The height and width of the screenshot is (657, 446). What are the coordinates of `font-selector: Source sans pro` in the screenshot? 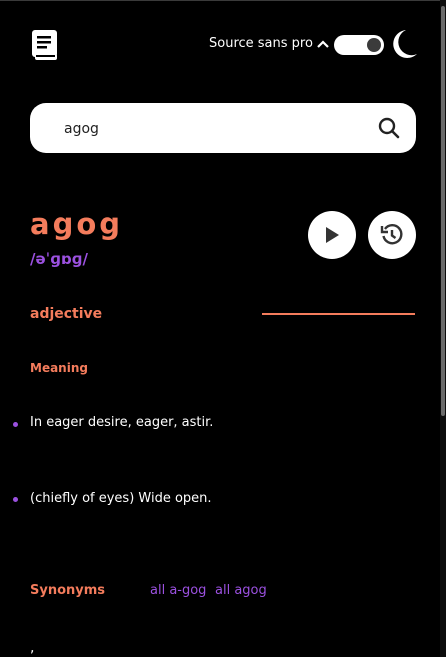 It's located at (269, 43).